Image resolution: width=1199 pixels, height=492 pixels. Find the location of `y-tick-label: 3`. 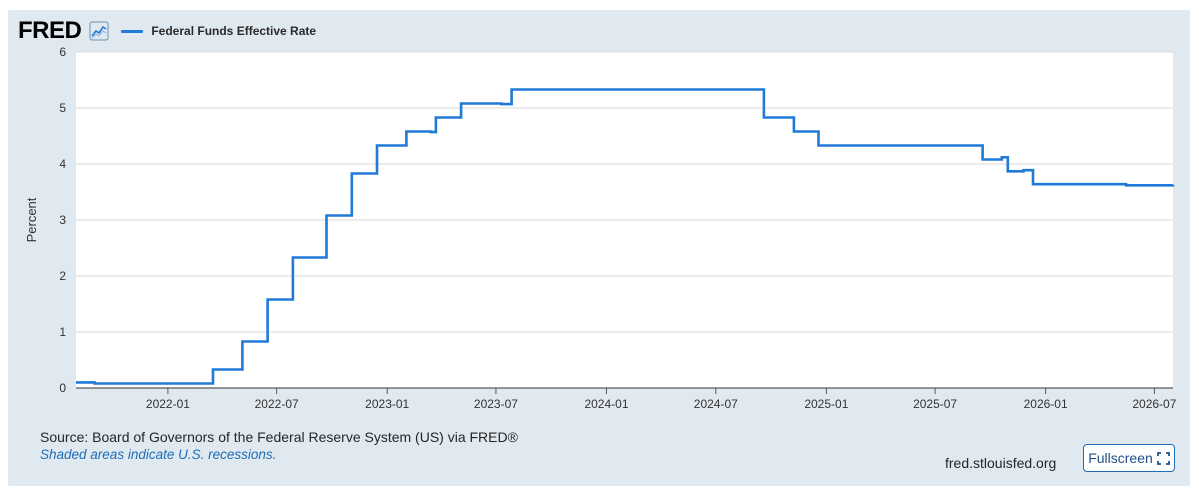

y-tick-label: 3 is located at coordinates (62, 220).